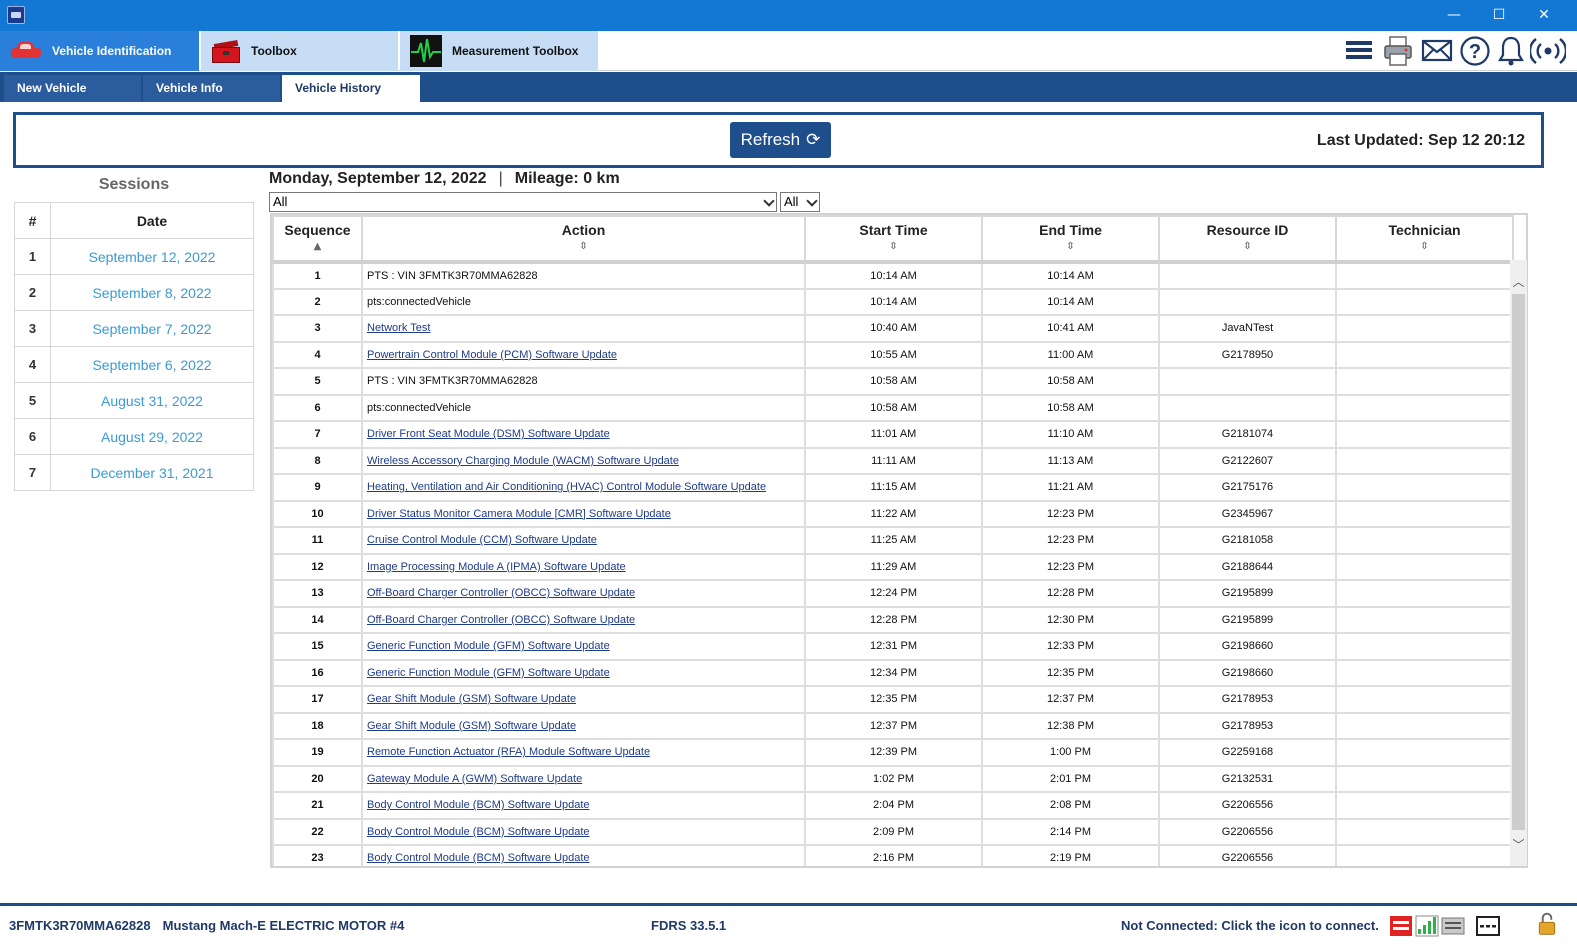 The height and width of the screenshot is (945, 1577). Describe the element at coordinates (211, 88) in the screenshot. I see `tab-vehicle-info: Vehicle Info` at that location.